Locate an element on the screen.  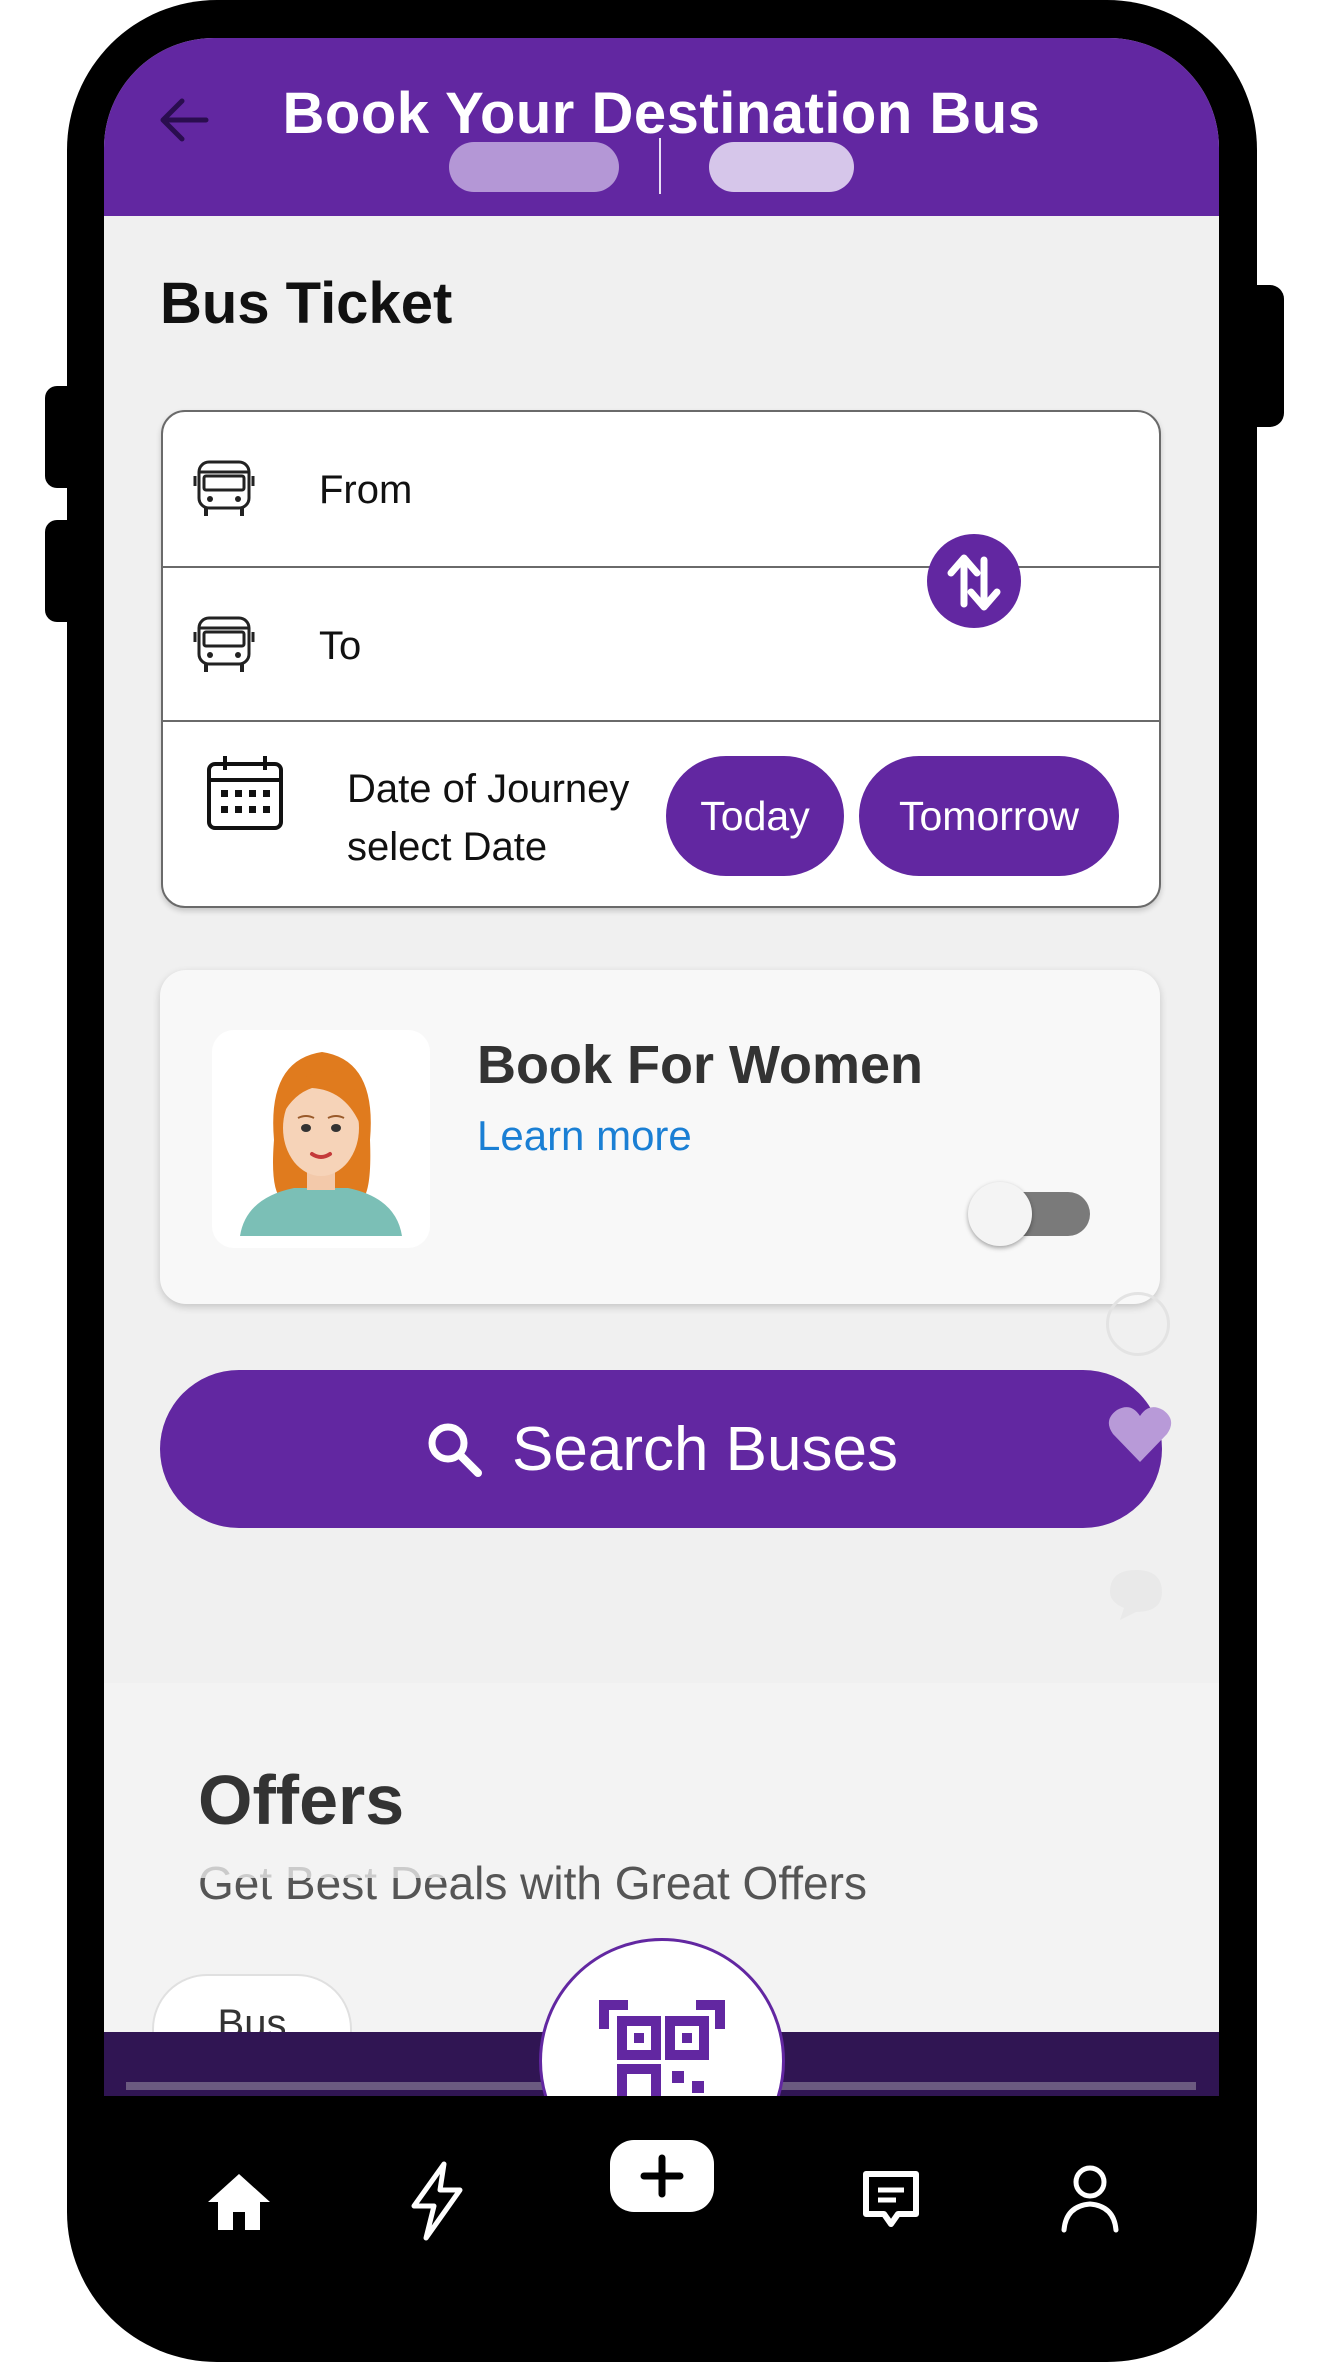
women-card-title: Book For Women is located at coordinates (700, 1065).